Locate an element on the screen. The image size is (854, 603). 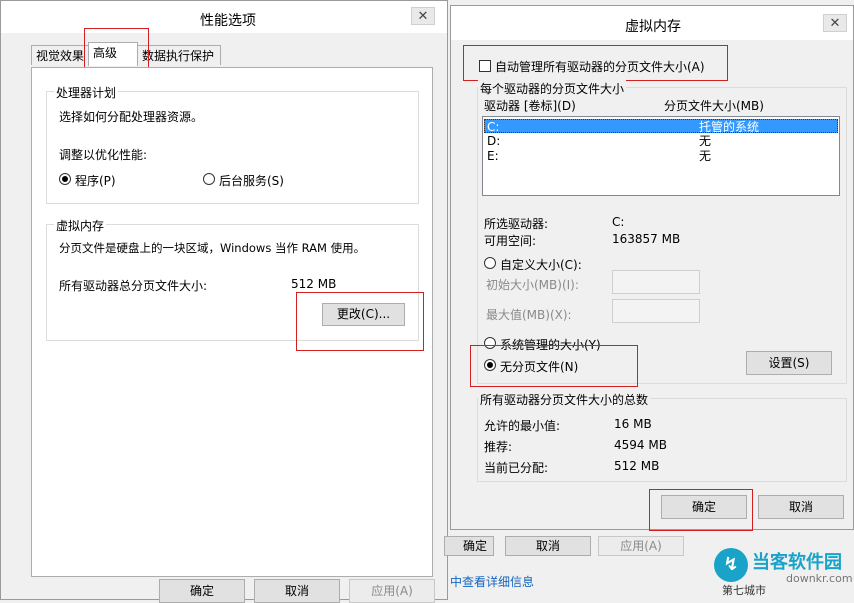
dialog-title: 虚拟内存 is located at coordinates (653, 27).